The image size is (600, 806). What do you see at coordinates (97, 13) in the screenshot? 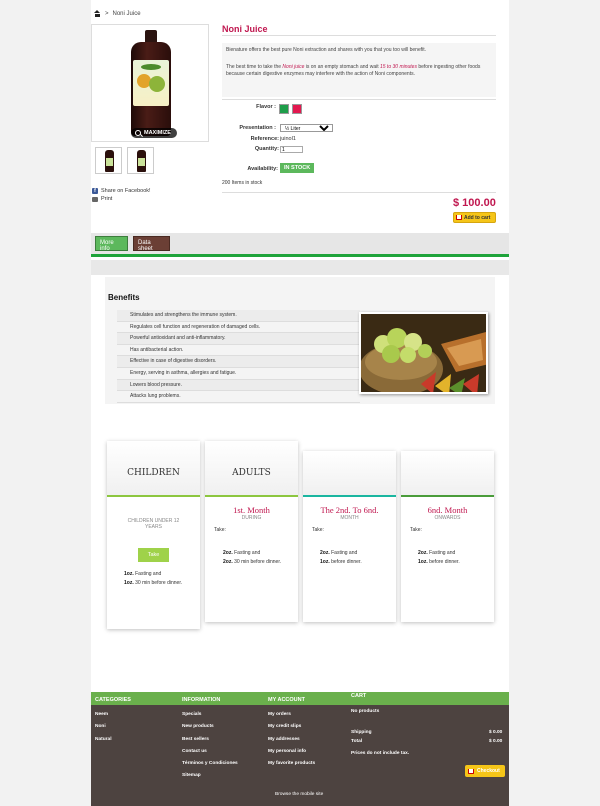
I see `home-icon` at bounding box center [97, 13].